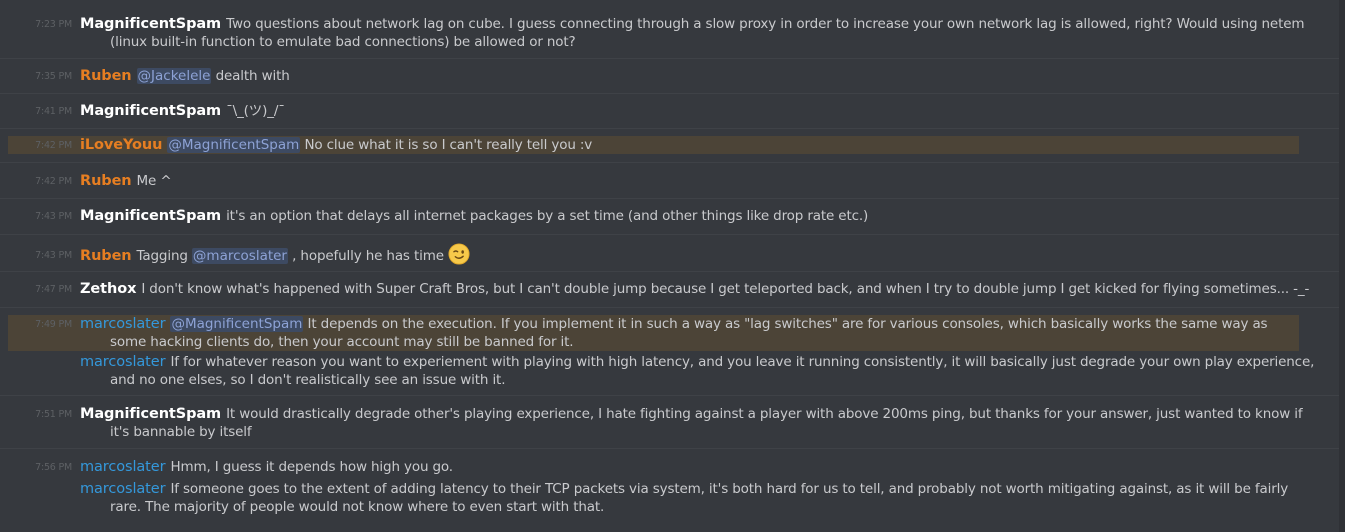  Describe the element at coordinates (164, 256) in the screenshot. I see `message-text: Tagging` at that location.